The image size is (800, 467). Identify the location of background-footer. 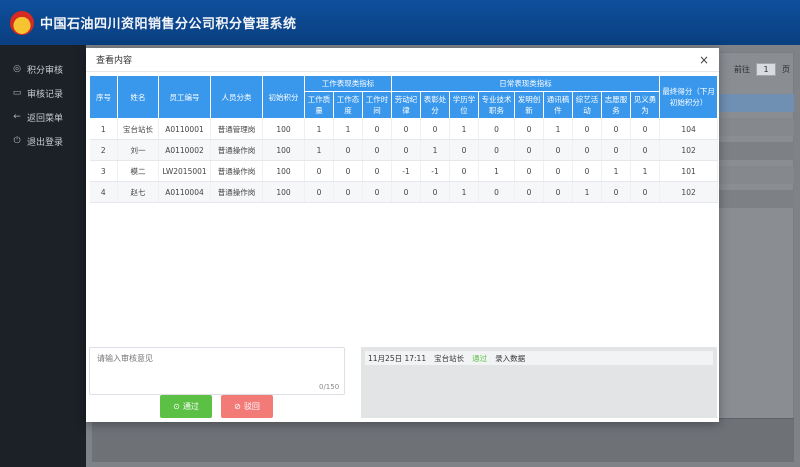
(443, 440).